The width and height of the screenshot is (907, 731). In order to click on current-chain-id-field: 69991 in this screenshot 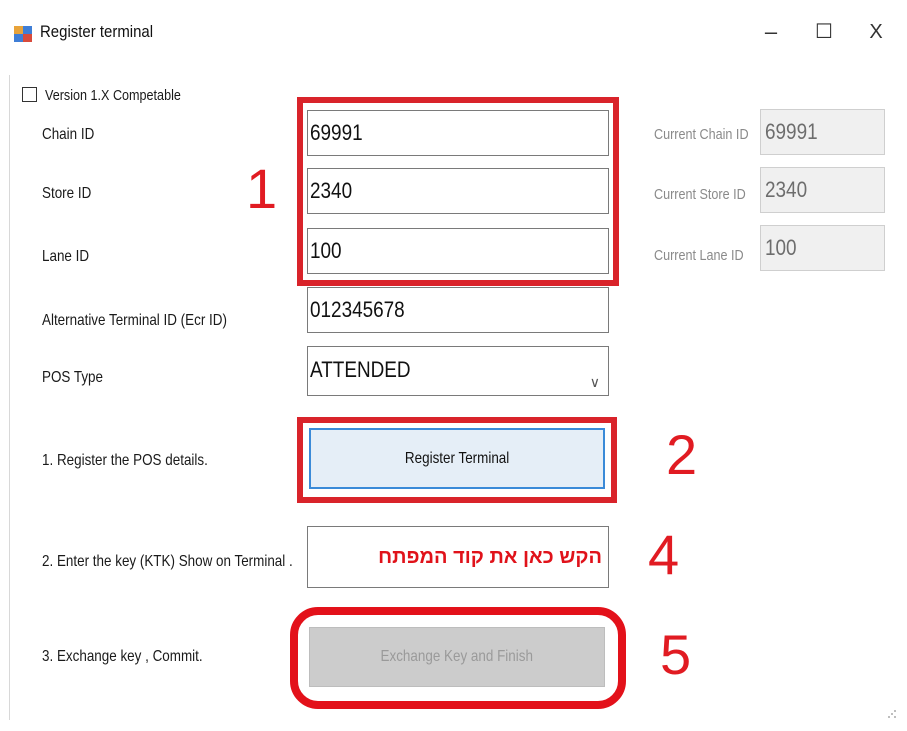, I will do `click(822, 132)`.